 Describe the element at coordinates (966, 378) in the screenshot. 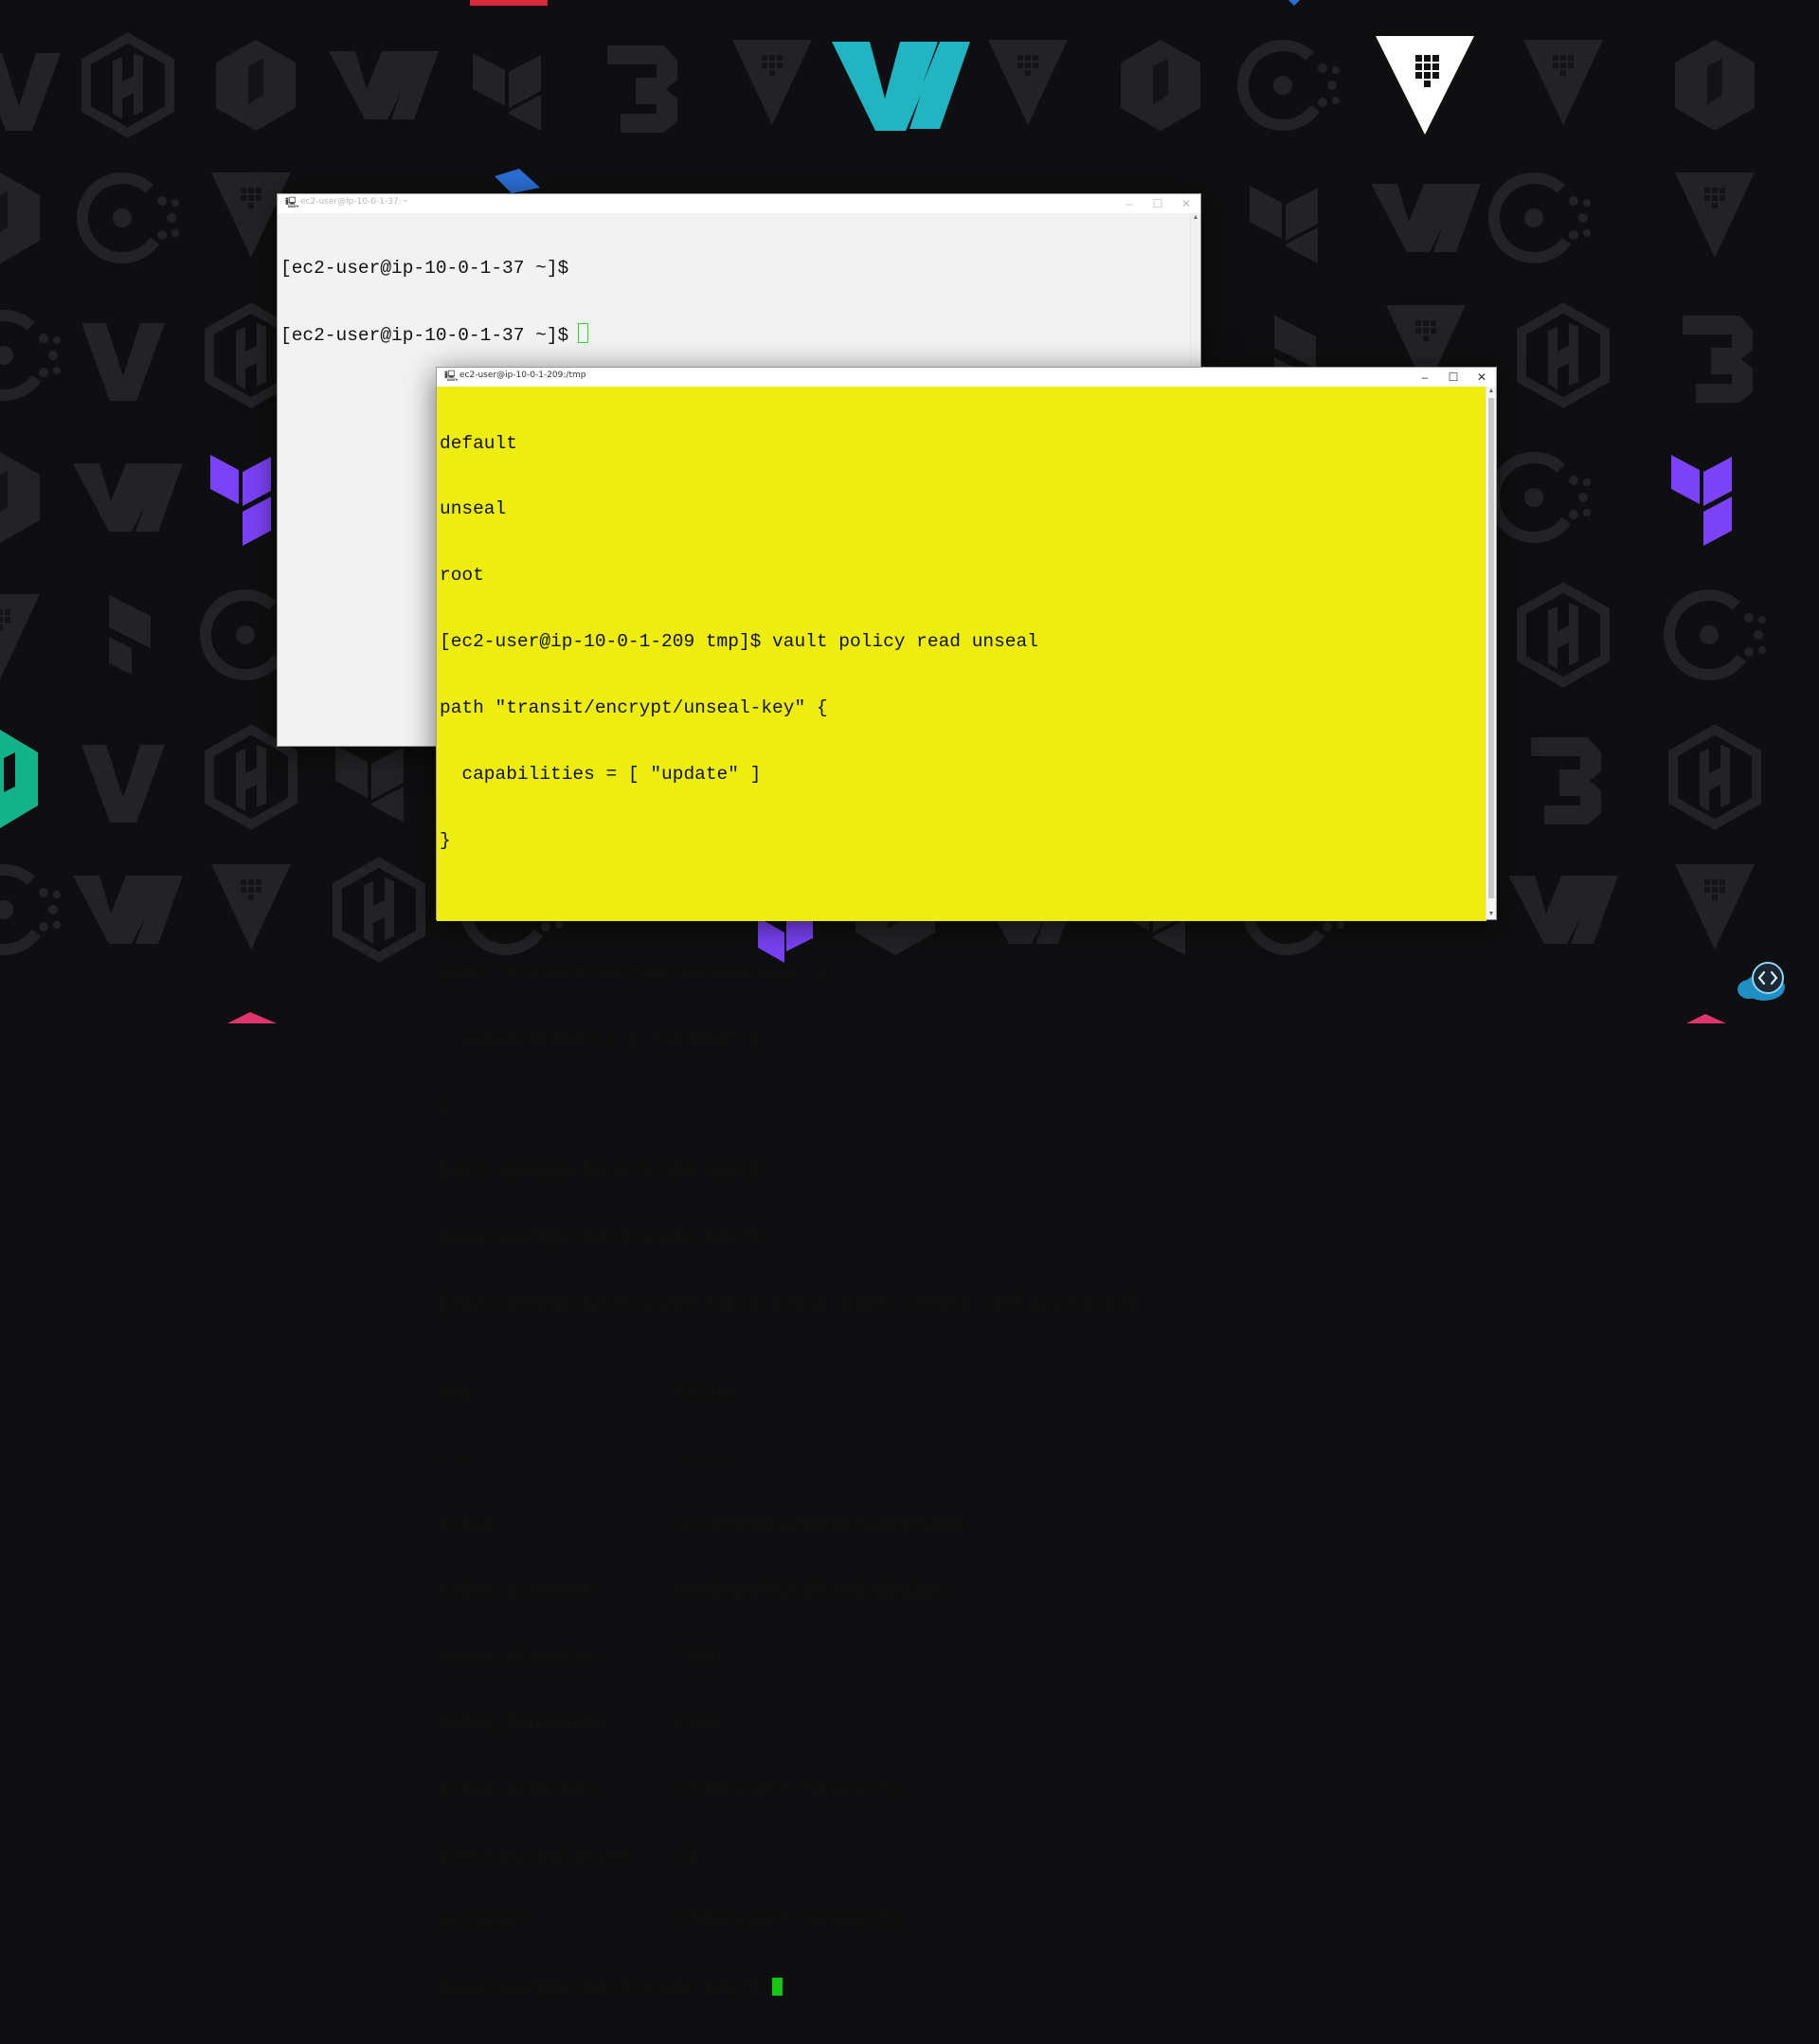

I see `title-bar: 🖳 ec2-user@ip-10-0-1-209:/tmp – ☐ ✕` at that location.